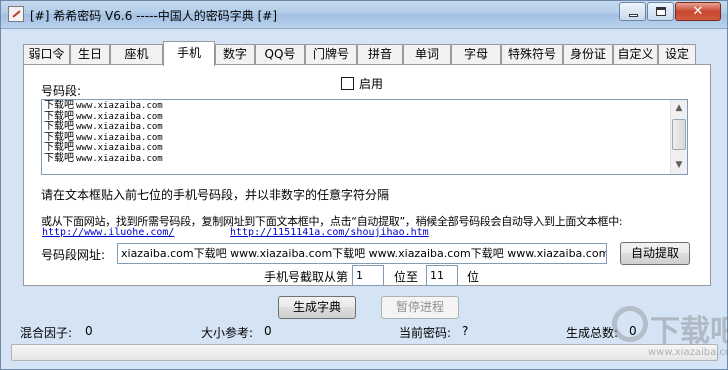 Image resolution: width=728 pixels, height=370 pixels. Describe the element at coordinates (215, 195) in the screenshot. I see `instruction-text: 请在文本框贴入前七位的手机号码段，并以非数字的任意字符分隔` at that location.